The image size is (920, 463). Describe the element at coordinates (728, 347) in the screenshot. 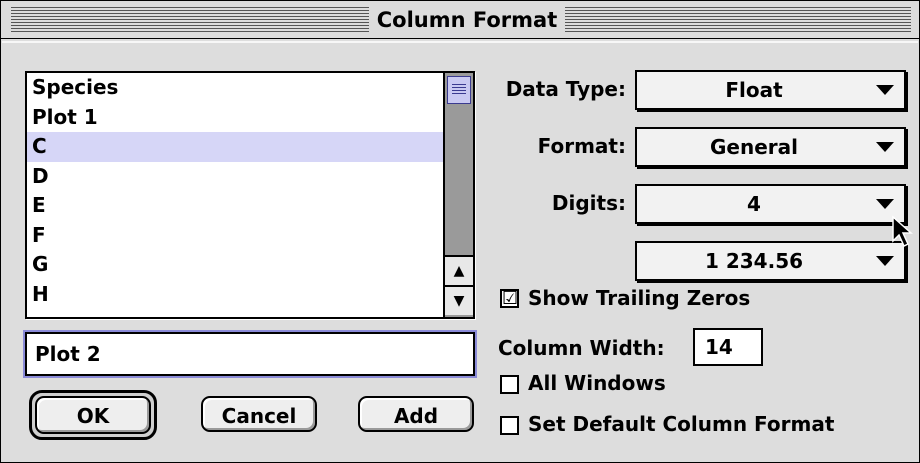

I see `column-width-input: 14` at that location.